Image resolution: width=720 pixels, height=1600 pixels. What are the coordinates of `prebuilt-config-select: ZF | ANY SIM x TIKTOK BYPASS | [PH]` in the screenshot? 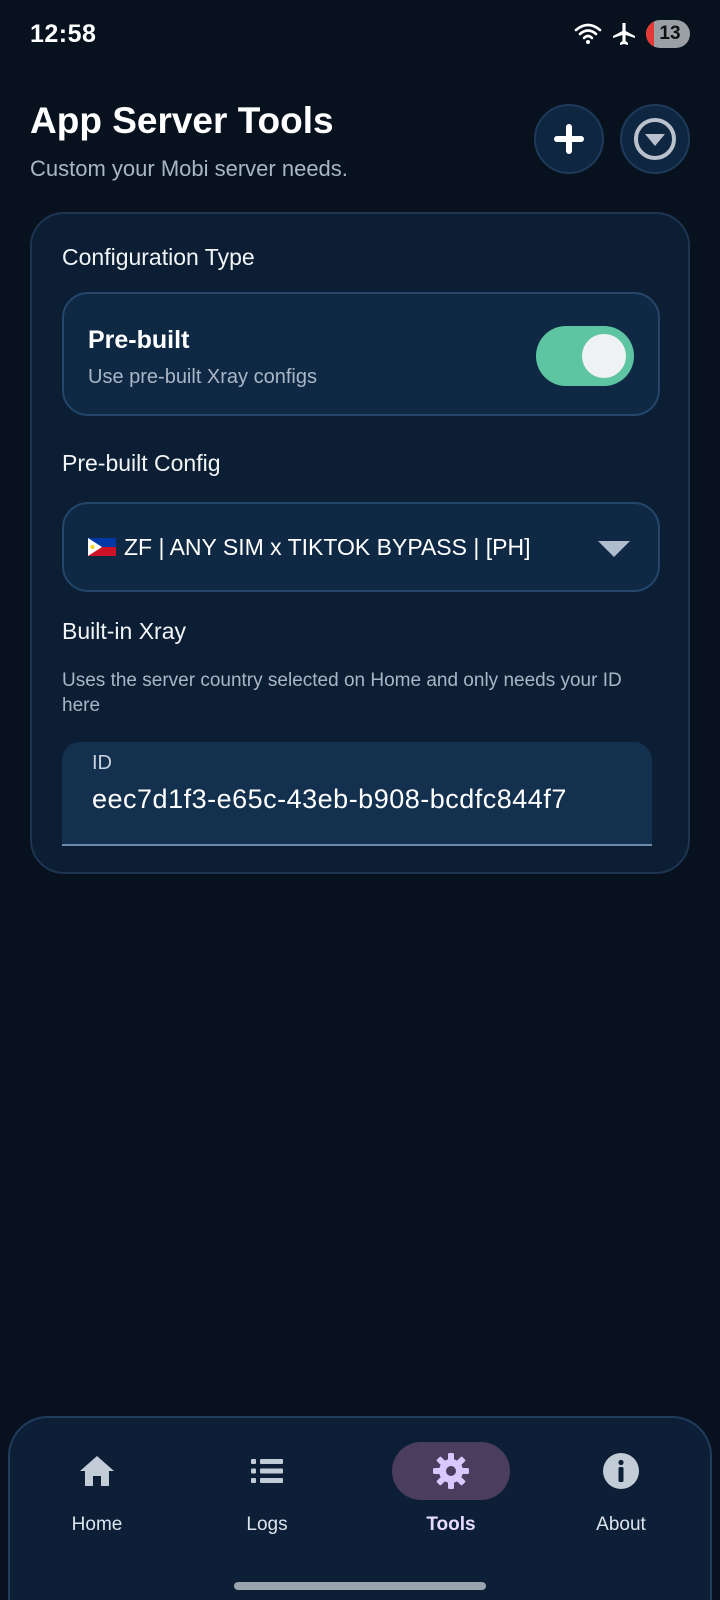 It's located at (361, 547).